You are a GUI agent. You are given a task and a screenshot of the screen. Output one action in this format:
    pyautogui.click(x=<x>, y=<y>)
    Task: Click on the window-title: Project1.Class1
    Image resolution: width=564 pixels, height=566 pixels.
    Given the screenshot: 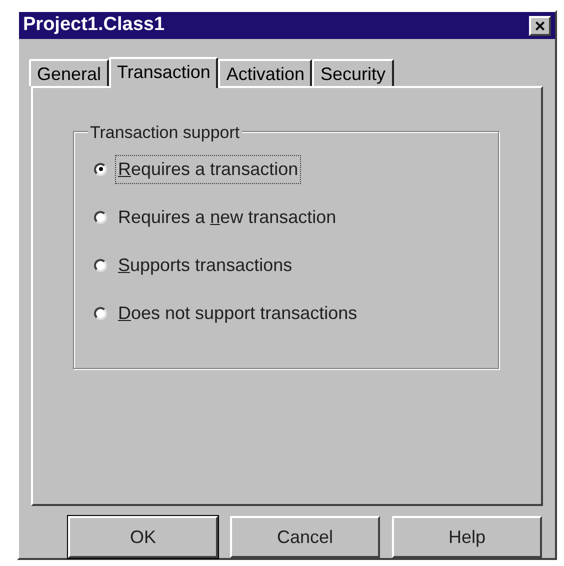 What is the action you would take?
    pyautogui.click(x=94, y=25)
    